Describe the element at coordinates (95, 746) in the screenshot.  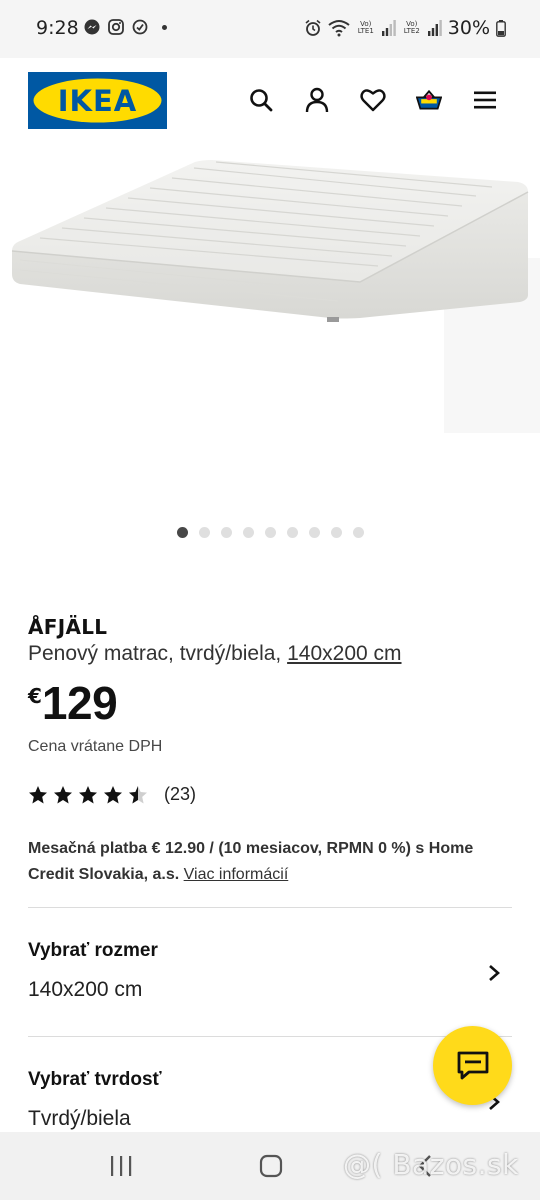
I see `vat-note: Cena vrátane DPH` at that location.